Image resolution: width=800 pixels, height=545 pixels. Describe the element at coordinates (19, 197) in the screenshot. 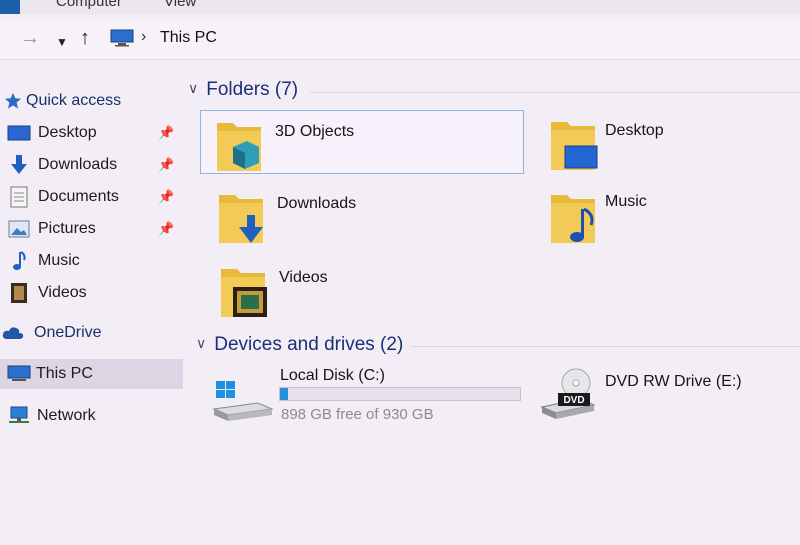

I see `documents-icon` at that location.